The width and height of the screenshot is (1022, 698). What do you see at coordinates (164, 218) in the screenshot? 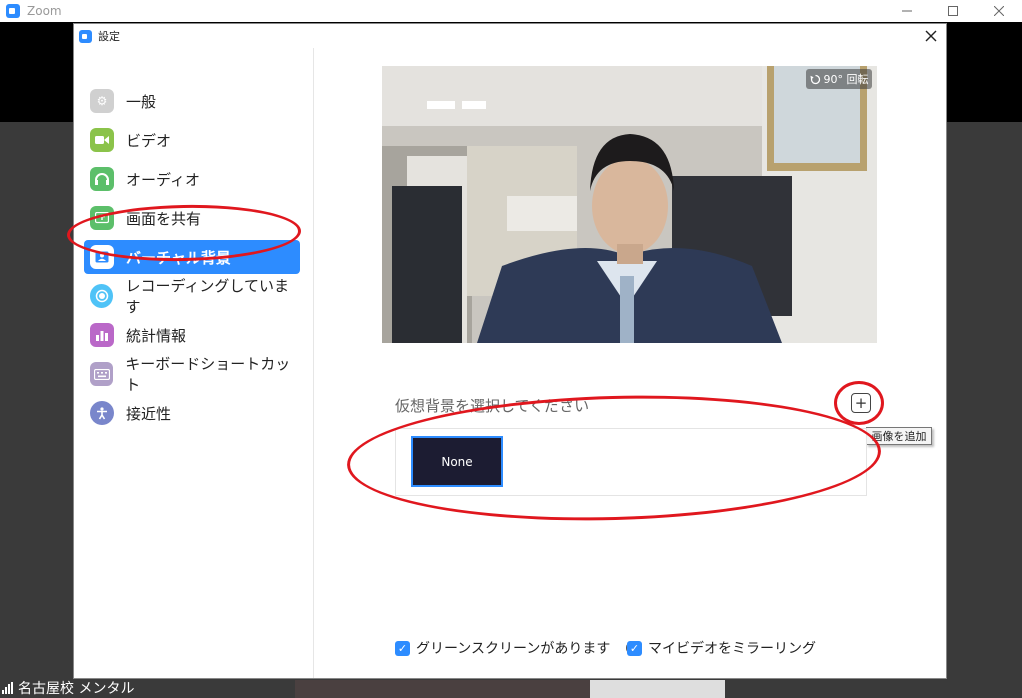
I see `sidebar-item-label: 画面を共有` at bounding box center [164, 218].